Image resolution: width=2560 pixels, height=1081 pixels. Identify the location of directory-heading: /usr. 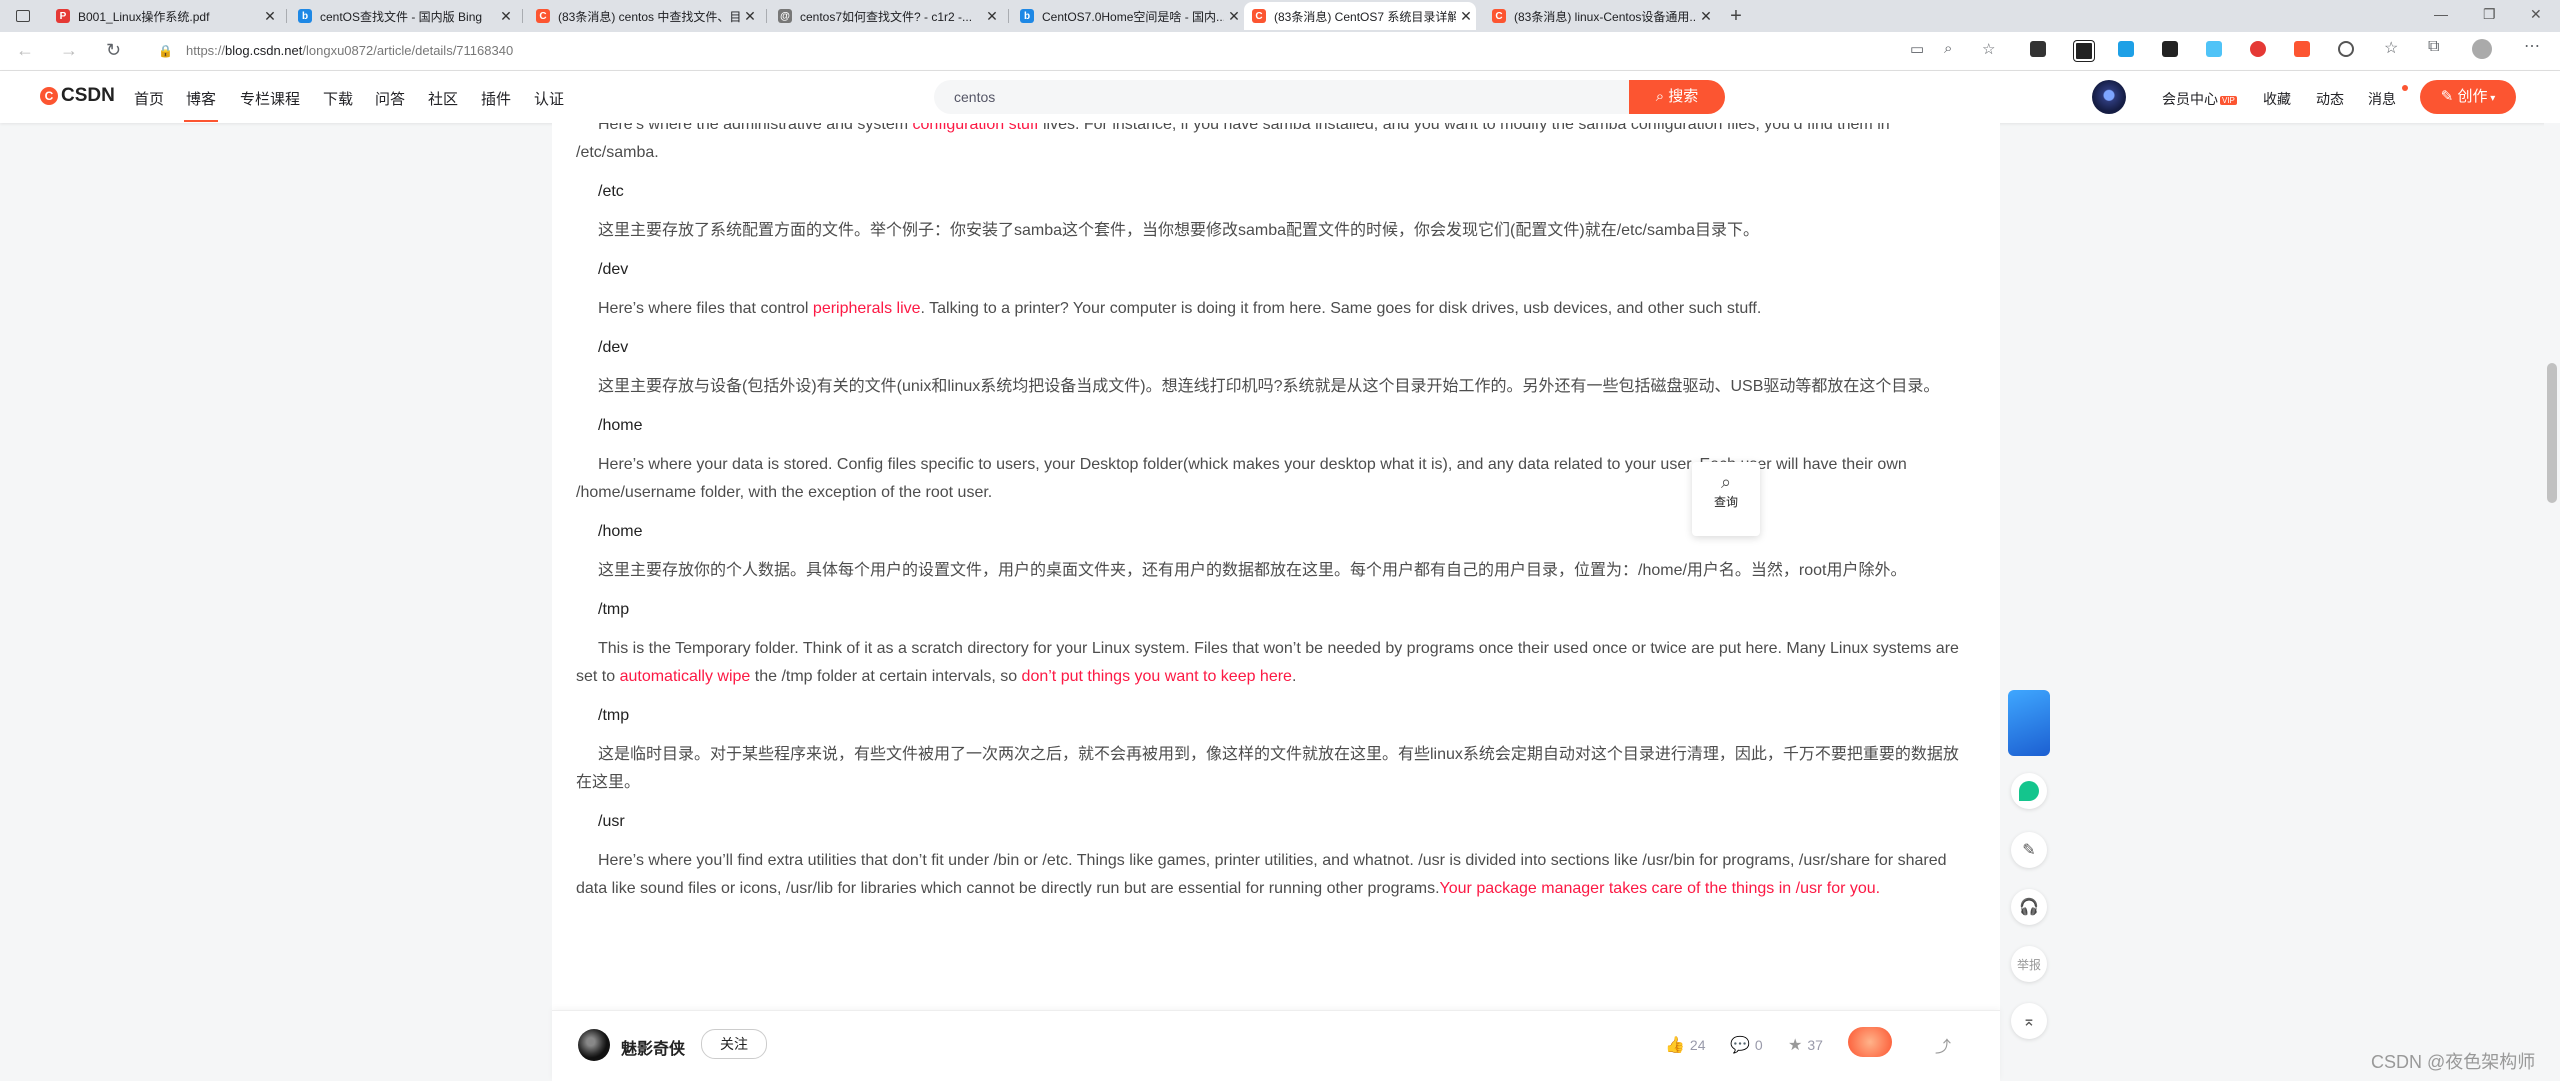
(611, 821).